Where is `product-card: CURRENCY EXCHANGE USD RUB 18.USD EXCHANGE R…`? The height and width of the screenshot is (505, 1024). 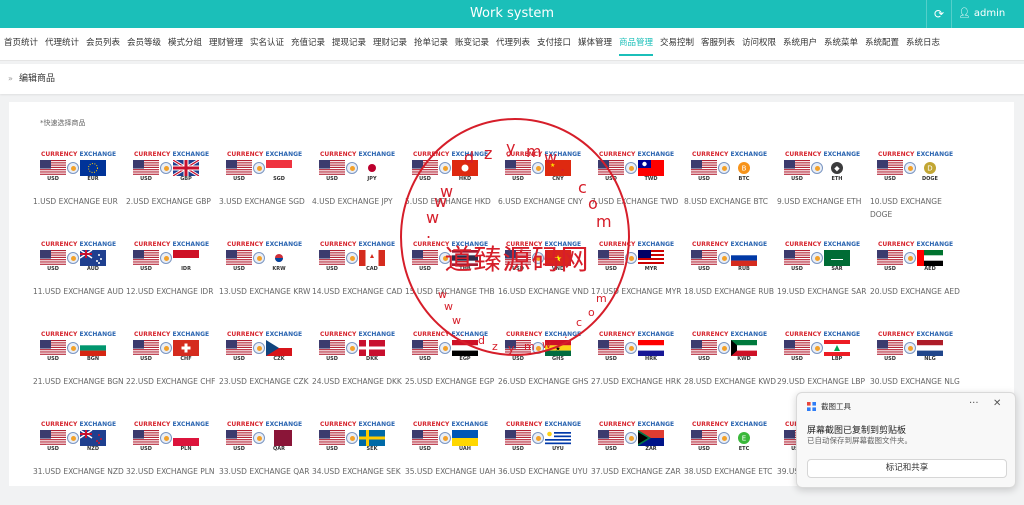
product-card: CURRENCY EXCHANGE USD RUB 18.USD EXCHANGE R… is located at coordinates (730, 283).